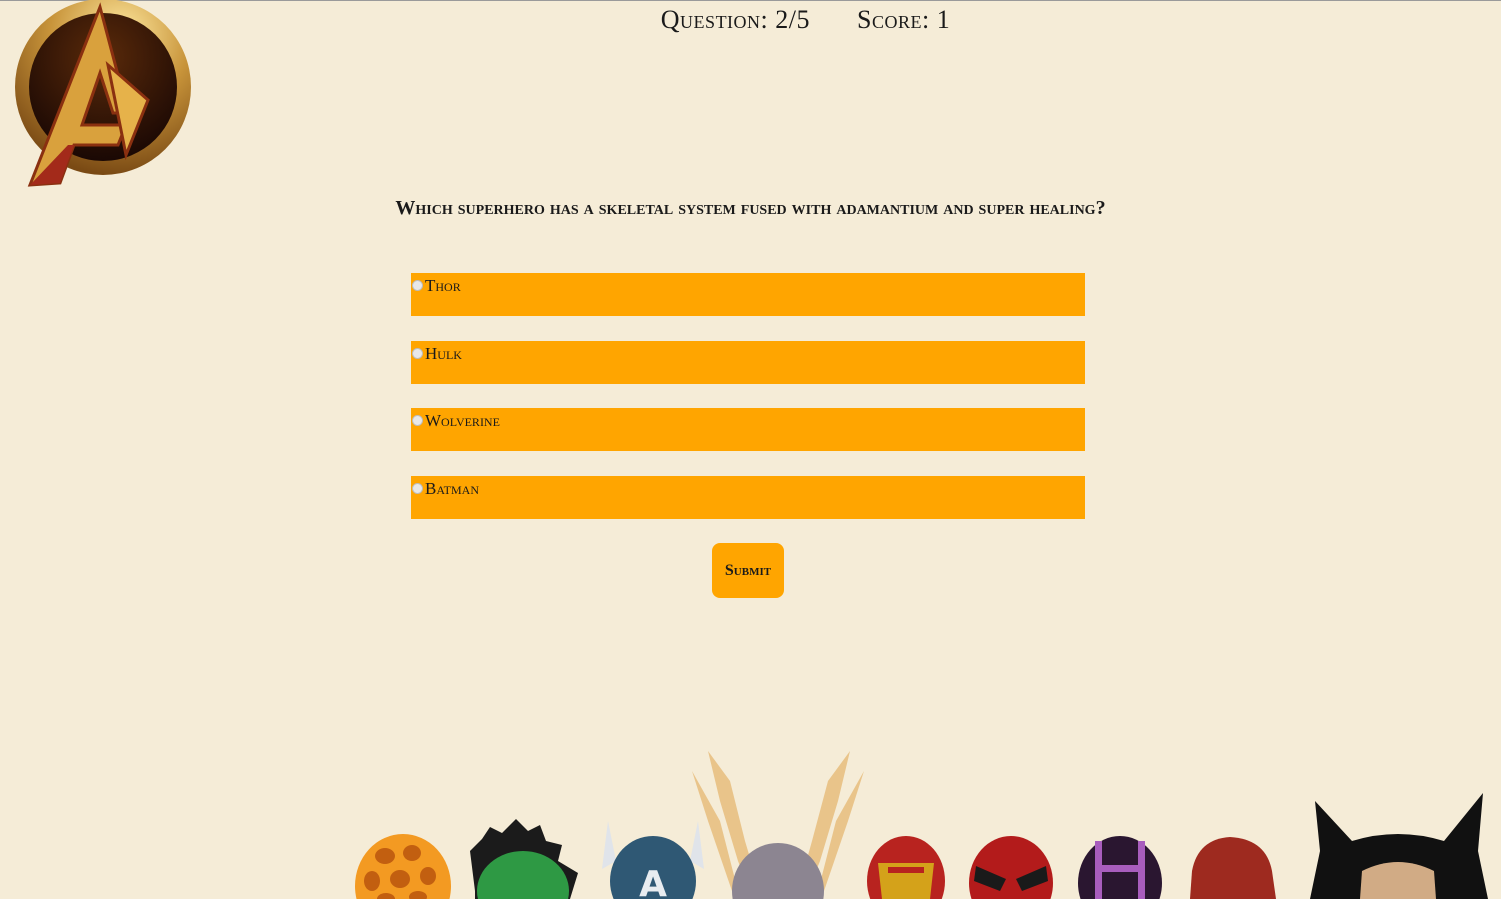  What do you see at coordinates (748, 497) in the screenshot?
I see `option-batman: Batman` at bounding box center [748, 497].